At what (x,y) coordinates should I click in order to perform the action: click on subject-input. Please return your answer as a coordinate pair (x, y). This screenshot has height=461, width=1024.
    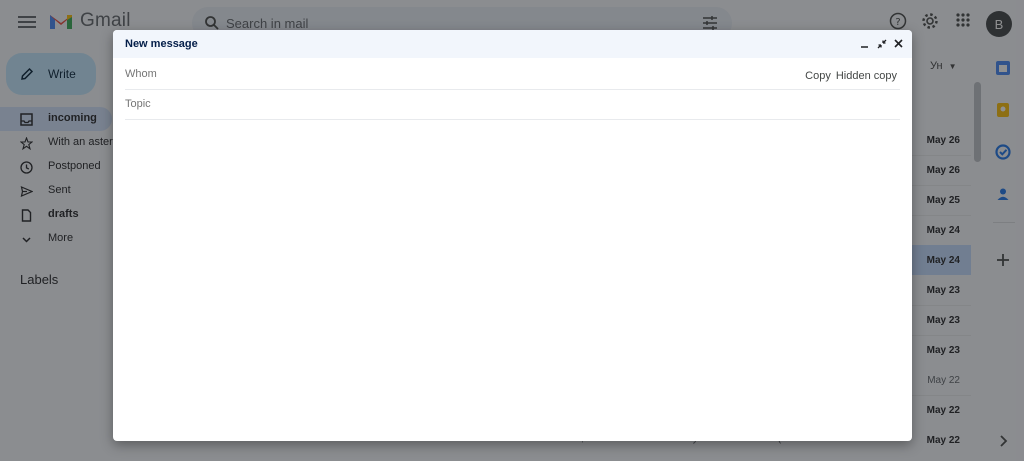
    Looking at the image, I should click on (450, 104).